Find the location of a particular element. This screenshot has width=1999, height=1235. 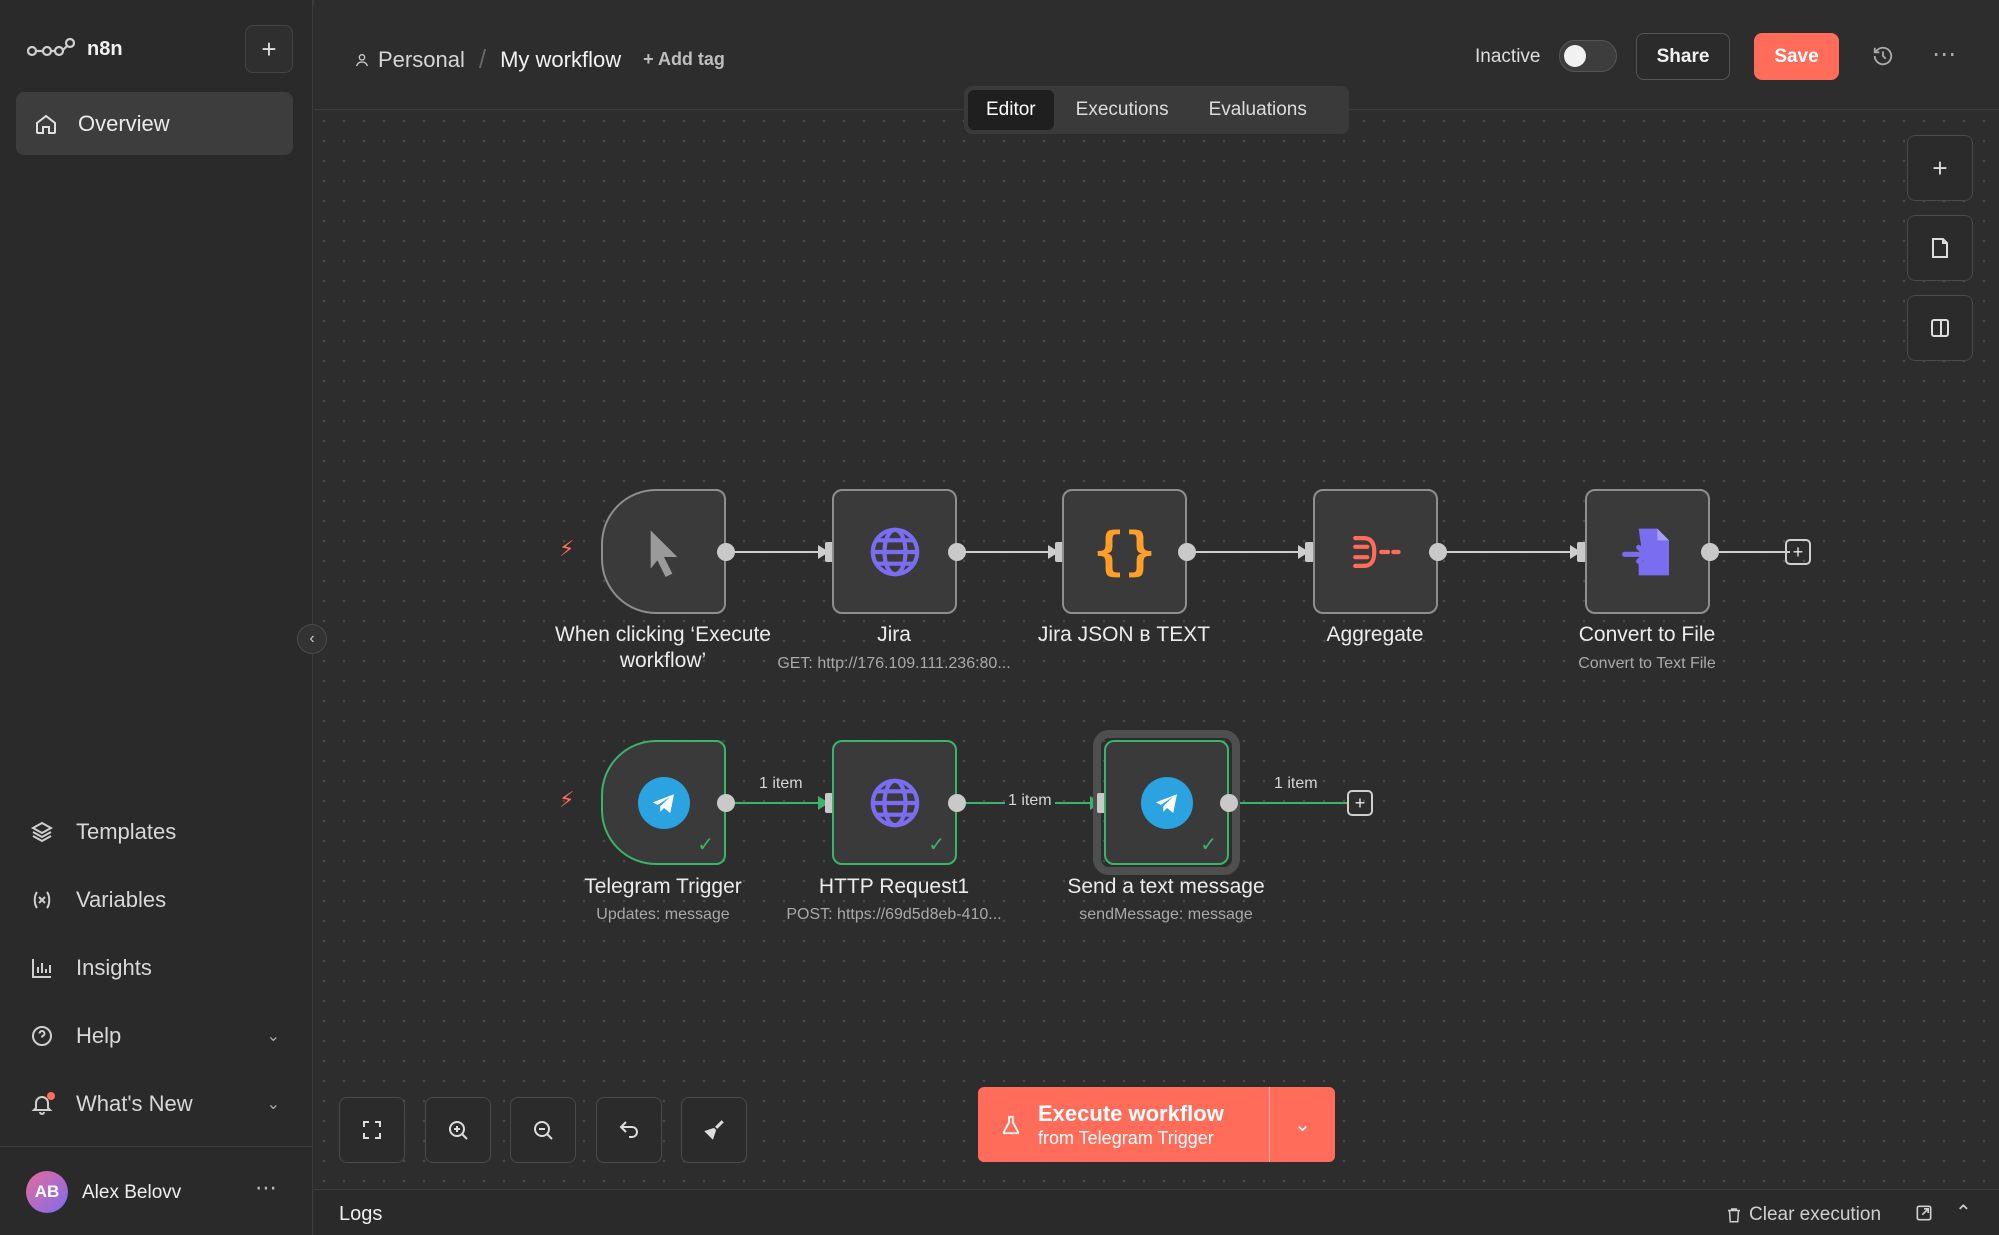

sidebar-item-insights: Insights is located at coordinates (155, 968).